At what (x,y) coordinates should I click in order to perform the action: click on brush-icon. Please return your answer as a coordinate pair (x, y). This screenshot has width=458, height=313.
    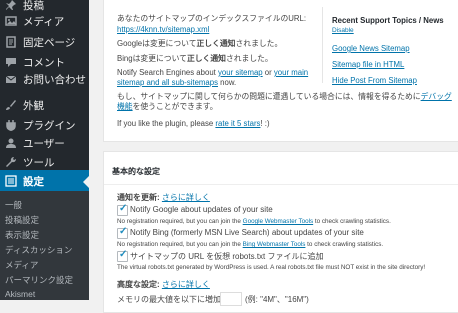
    Looking at the image, I should click on (11, 105).